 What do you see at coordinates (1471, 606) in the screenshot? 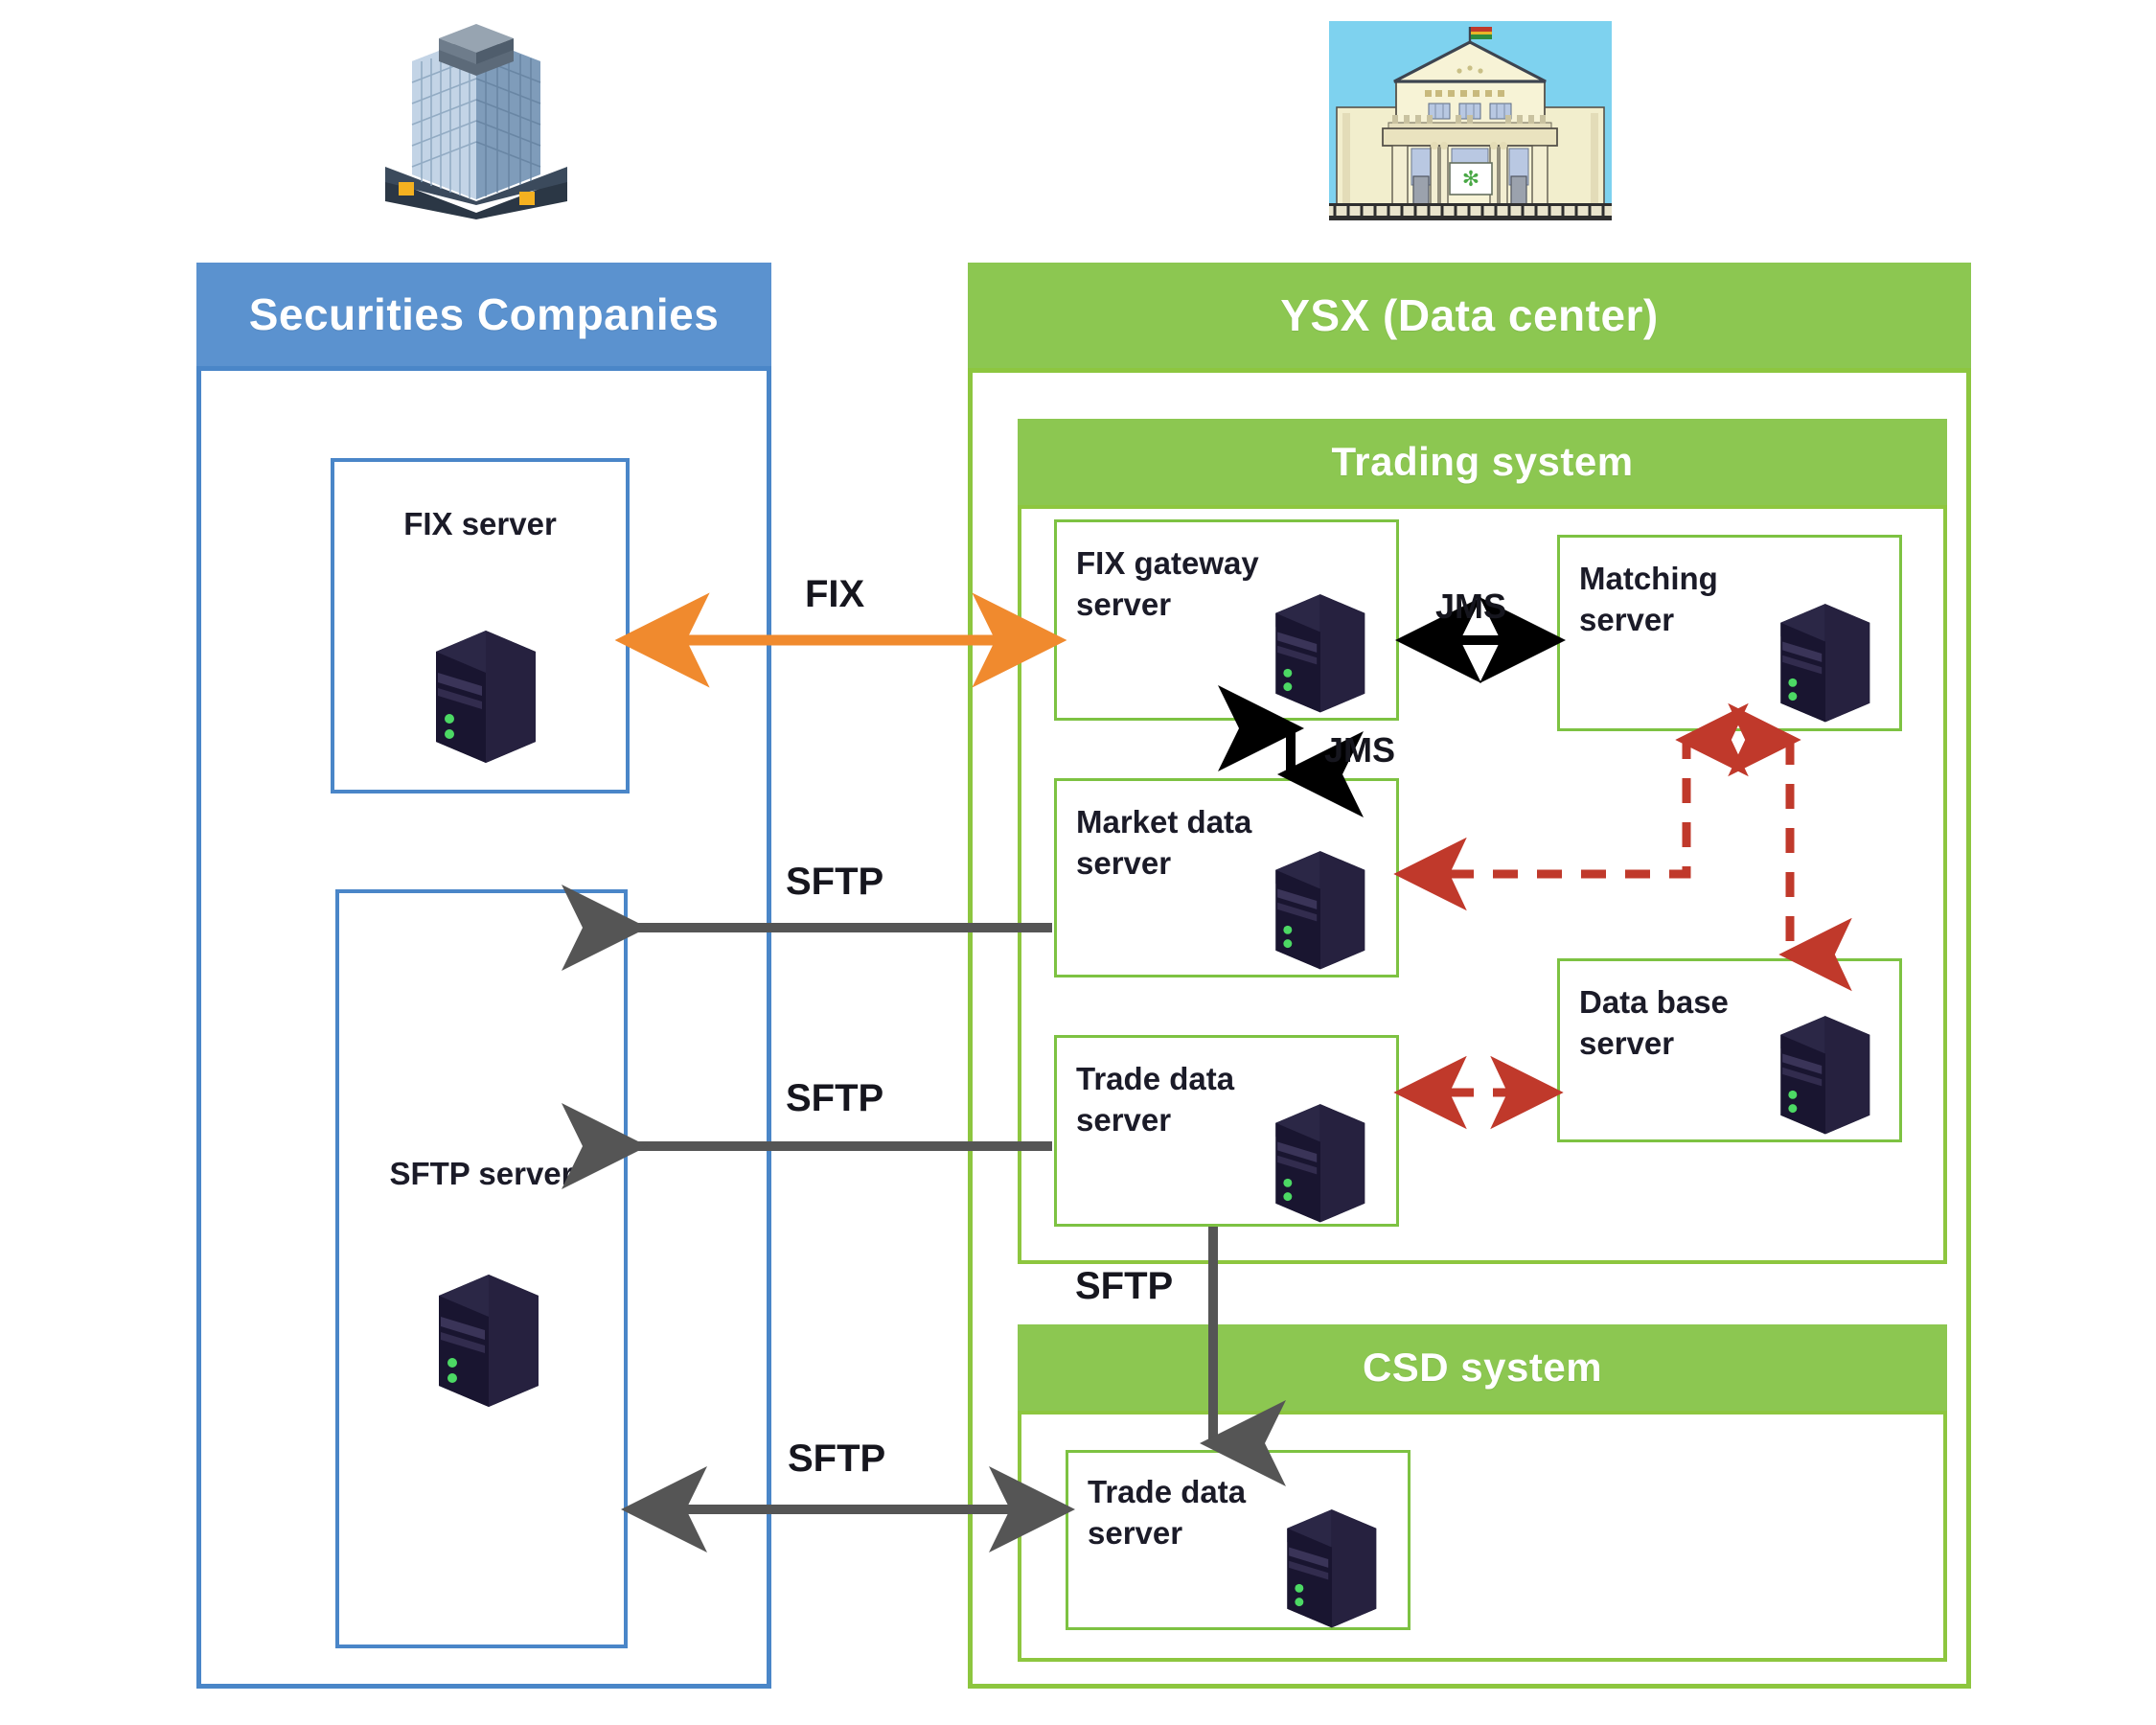
I see `connector-label-jms-top: JMS` at bounding box center [1471, 606].